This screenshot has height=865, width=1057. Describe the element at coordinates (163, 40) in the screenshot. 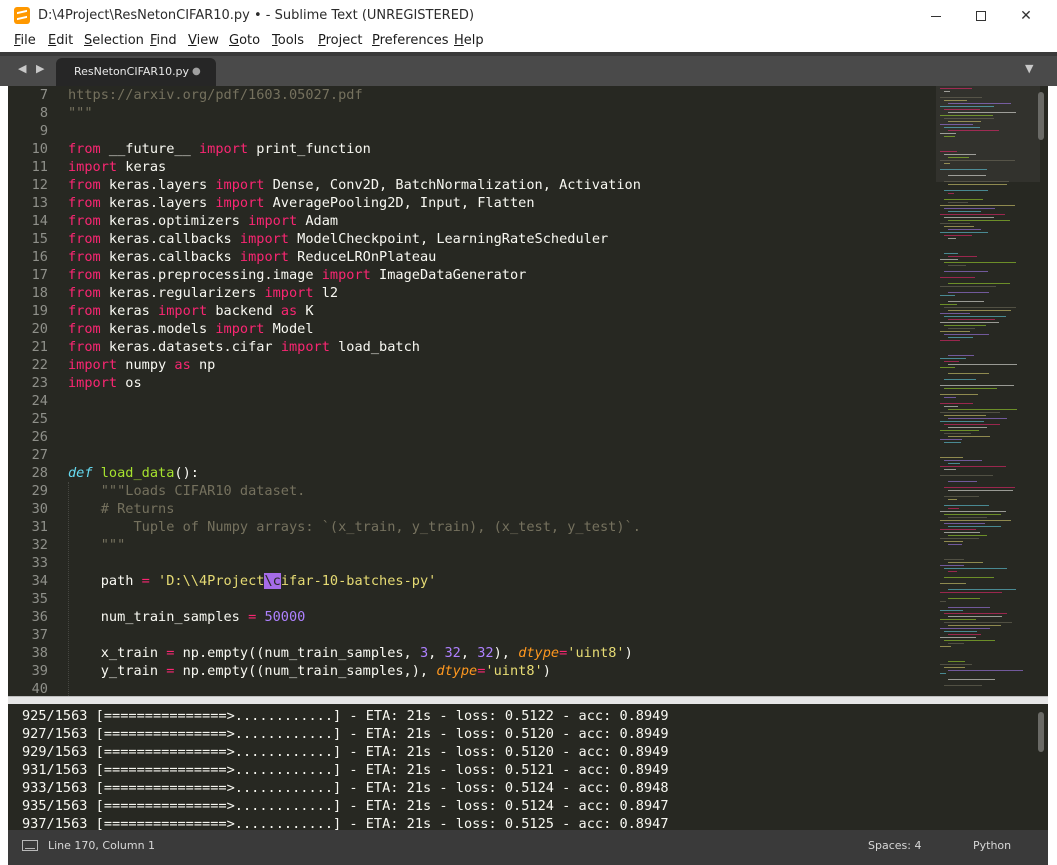

I see `menu-find: Find` at that location.